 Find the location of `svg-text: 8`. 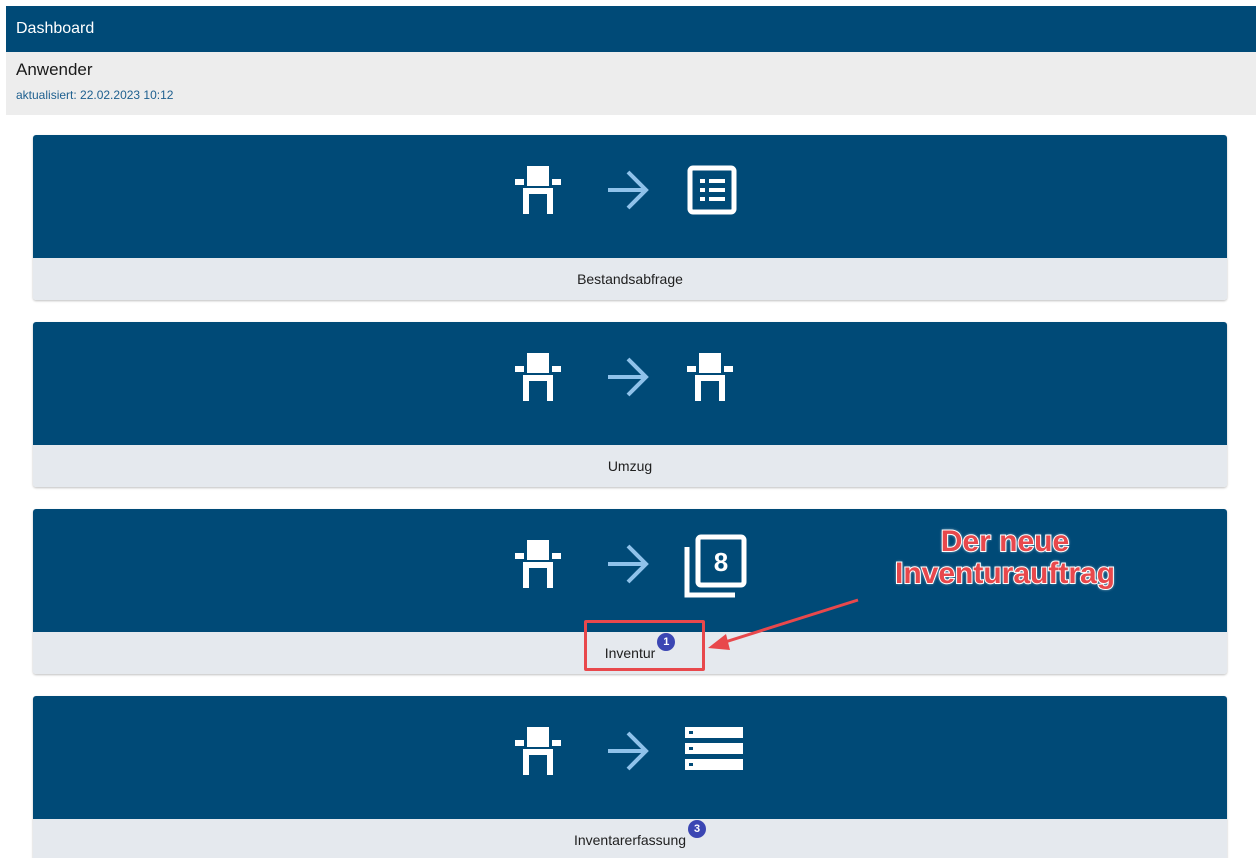

svg-text: 8 is located at coordinates (721, 562).